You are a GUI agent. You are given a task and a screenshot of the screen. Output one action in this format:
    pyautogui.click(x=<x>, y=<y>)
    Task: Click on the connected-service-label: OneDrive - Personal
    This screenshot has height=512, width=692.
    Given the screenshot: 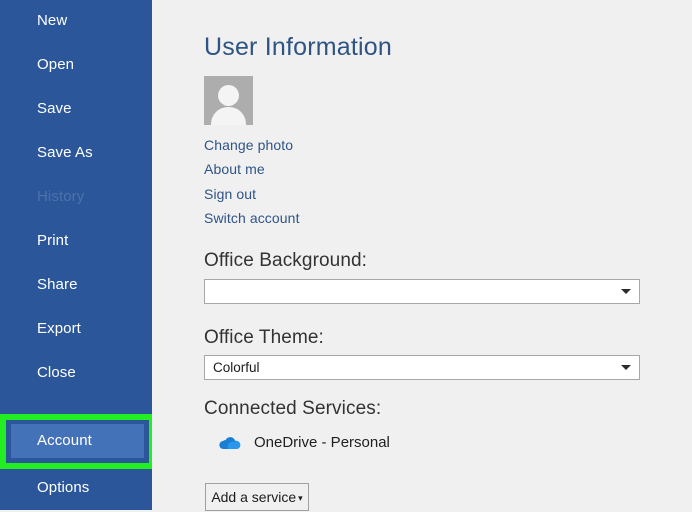 What is the action you would take?
    pyautogui.click(x=322, y=442)
    